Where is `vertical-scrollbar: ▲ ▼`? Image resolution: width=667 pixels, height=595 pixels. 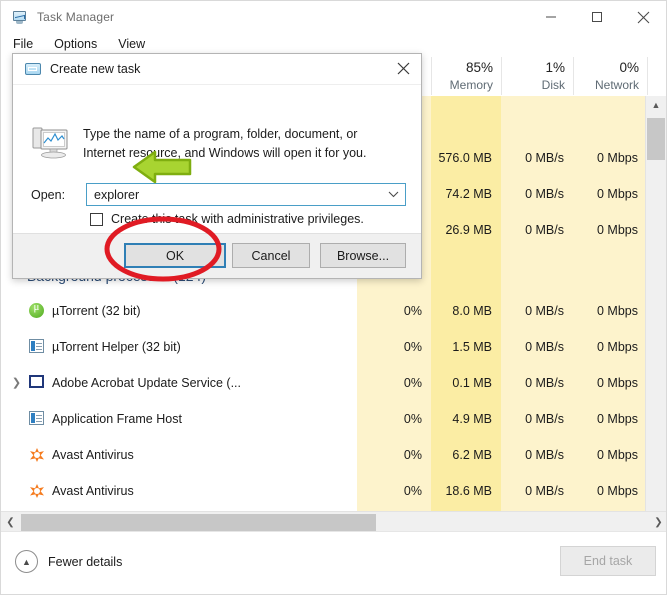 vertical-scrollbar: ▲ ▼ is located at coordinates (655, 314).